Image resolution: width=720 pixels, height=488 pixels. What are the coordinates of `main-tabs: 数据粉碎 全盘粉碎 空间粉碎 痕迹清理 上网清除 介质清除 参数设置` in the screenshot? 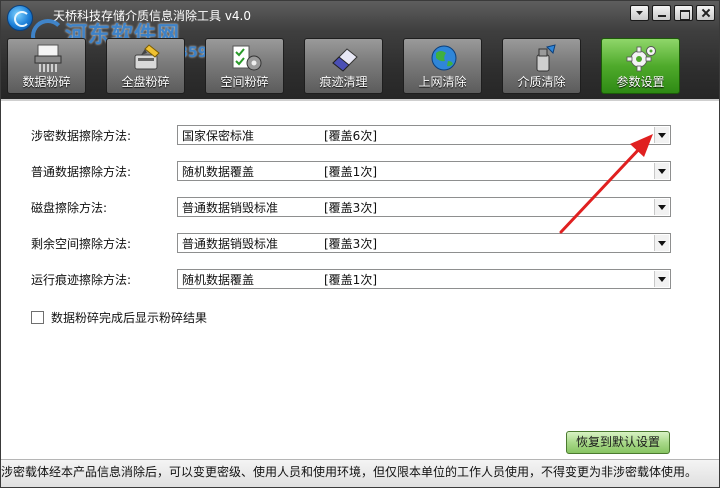 It's located at (362, 67).